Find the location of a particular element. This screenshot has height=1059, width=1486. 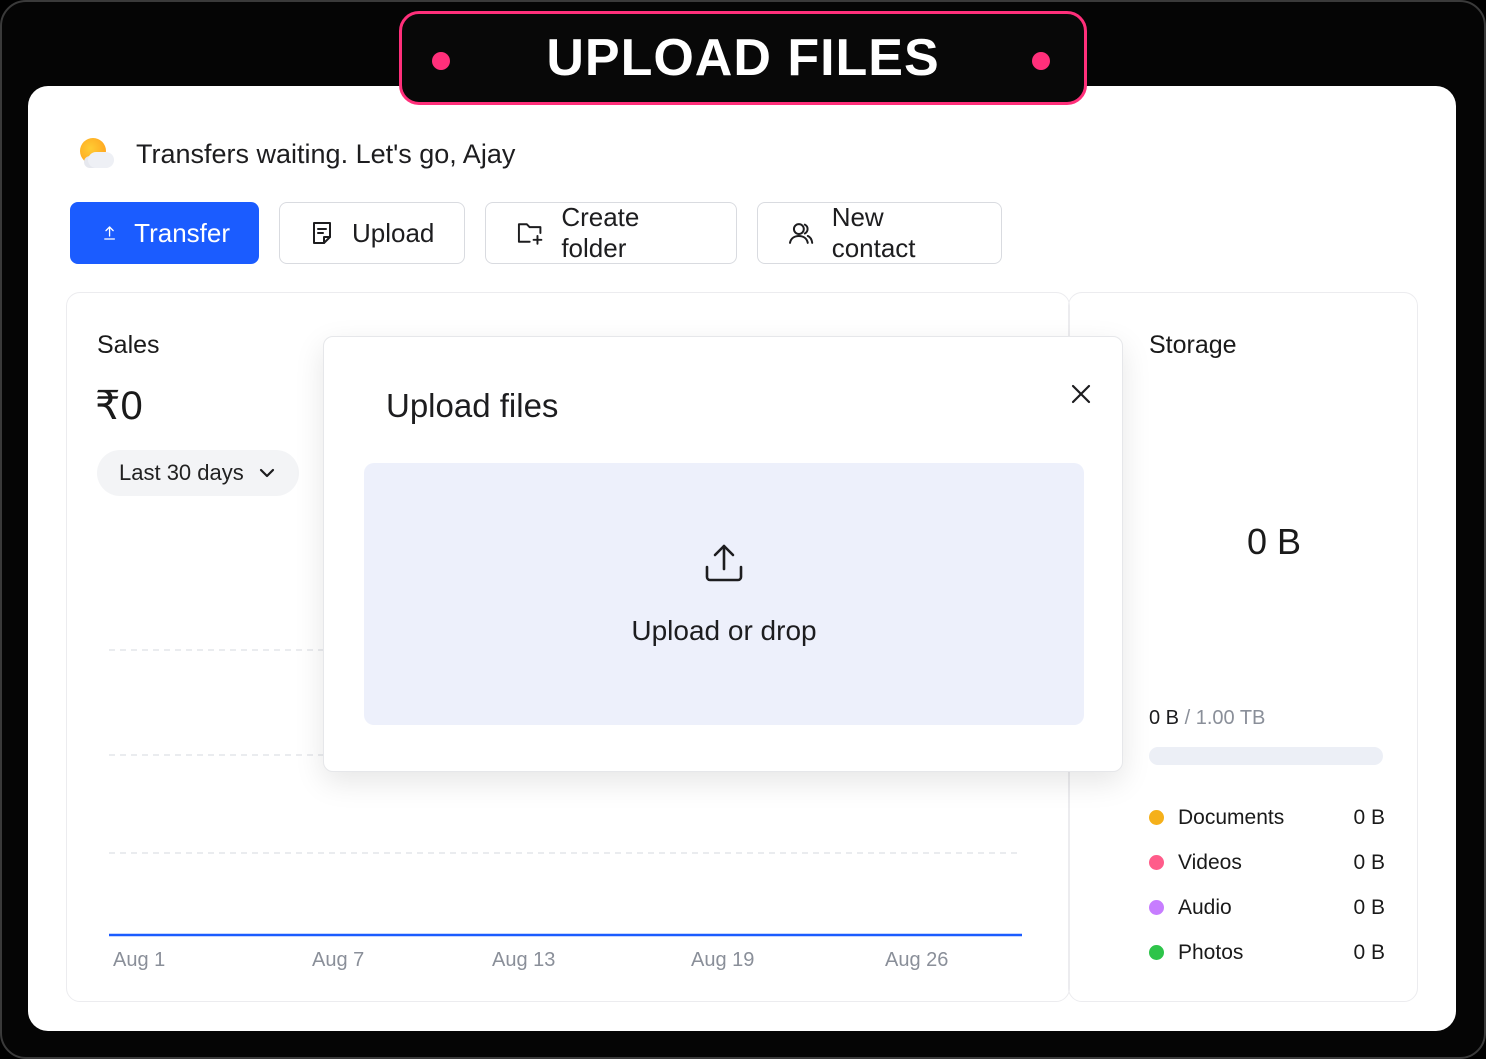

storage-title: Storage is located at coordinates (1193, 345).